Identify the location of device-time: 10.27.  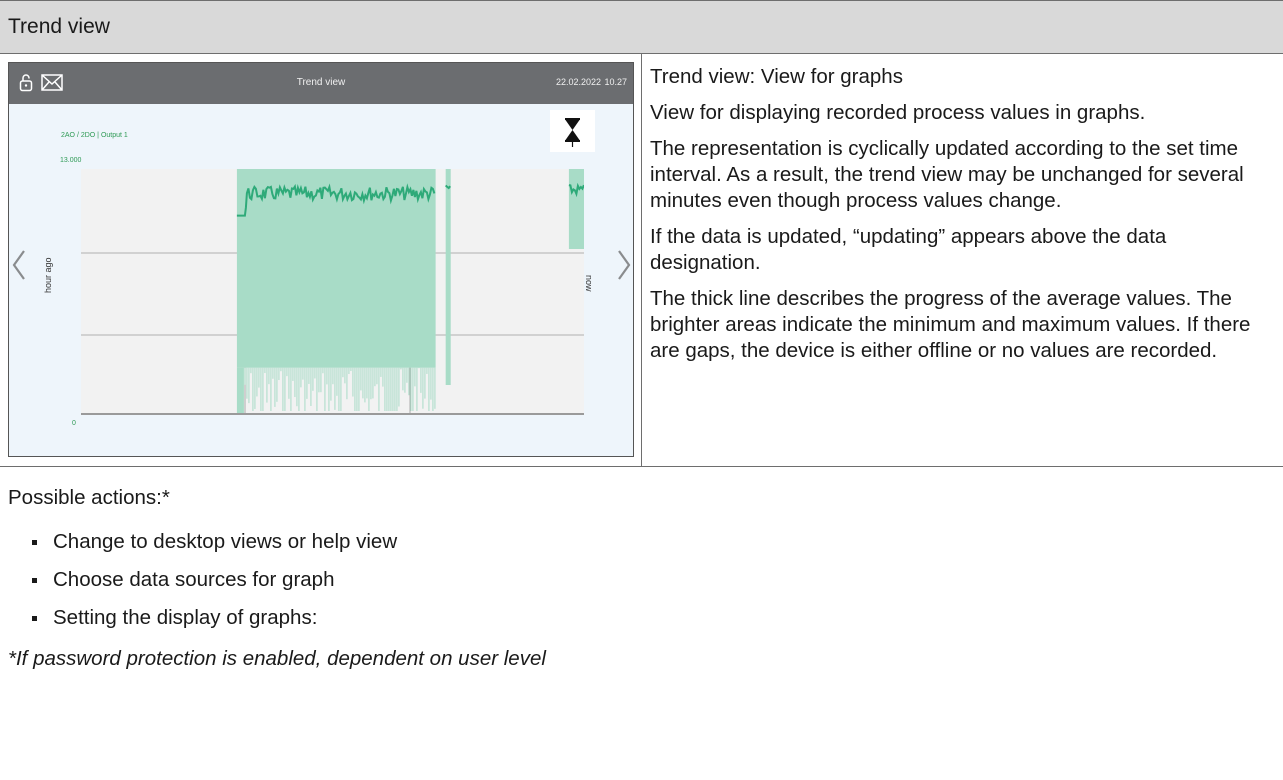
(615, 82).